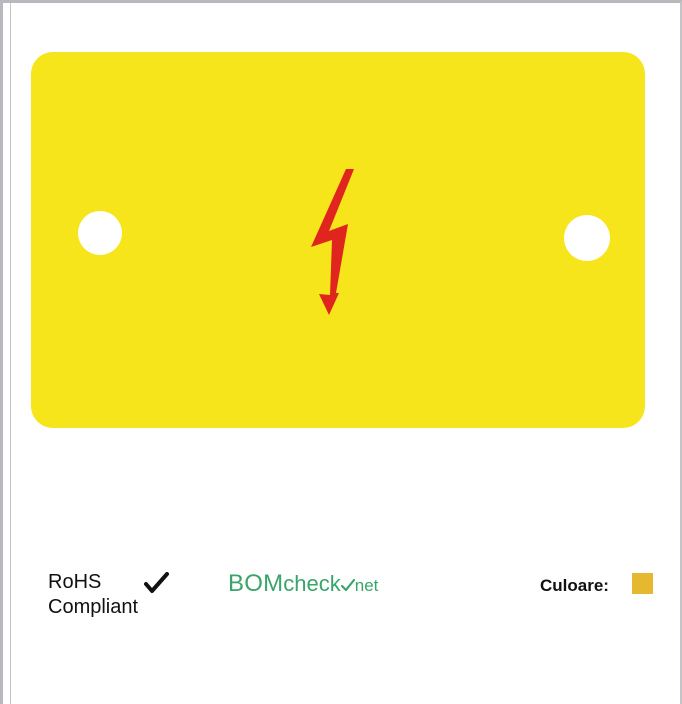  I want to click on rohs-label: RoHS, so click(75, 582).